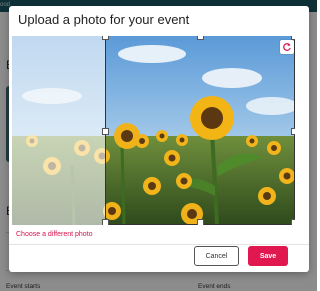 This screenshot has height=291, width=320. What do you see at coordinates (54, 234) in the screenshot?
I see `choose-different-photo-link: Choose a different photo` at bounding box center [54, 234].